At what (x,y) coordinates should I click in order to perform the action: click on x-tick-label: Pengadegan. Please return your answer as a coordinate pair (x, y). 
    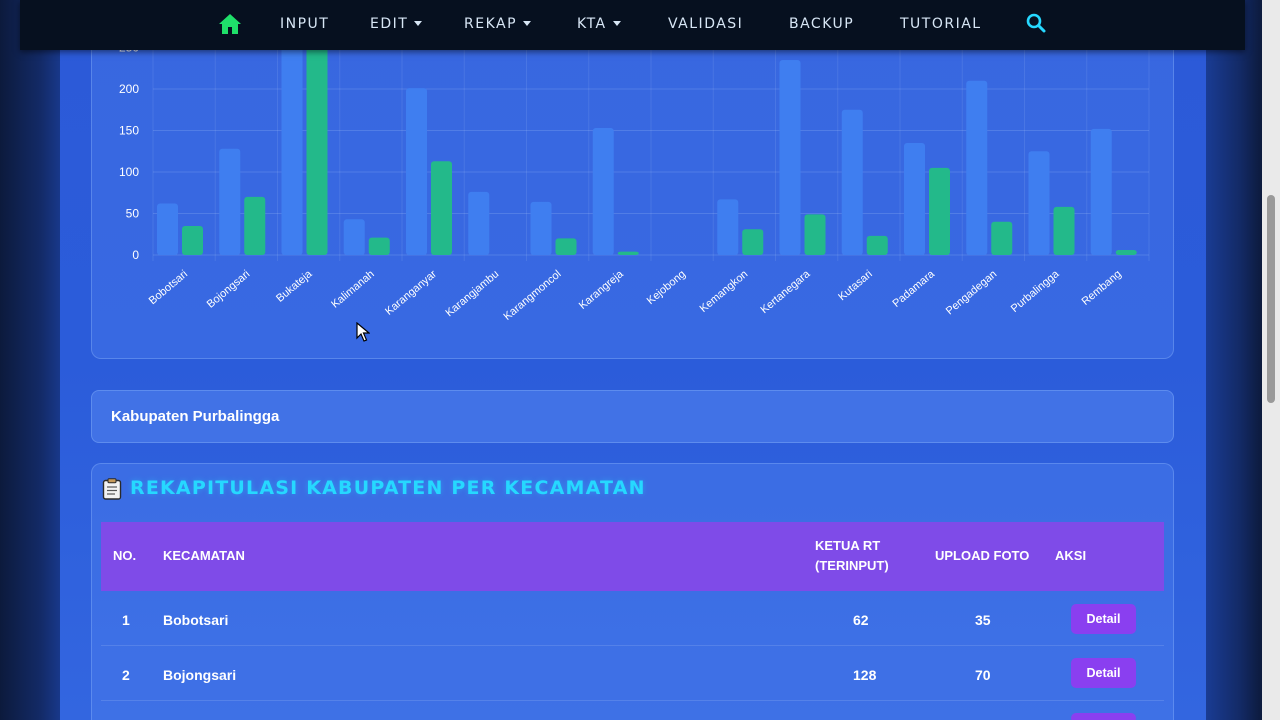
    Looking at the image, I should click on (972, 292).